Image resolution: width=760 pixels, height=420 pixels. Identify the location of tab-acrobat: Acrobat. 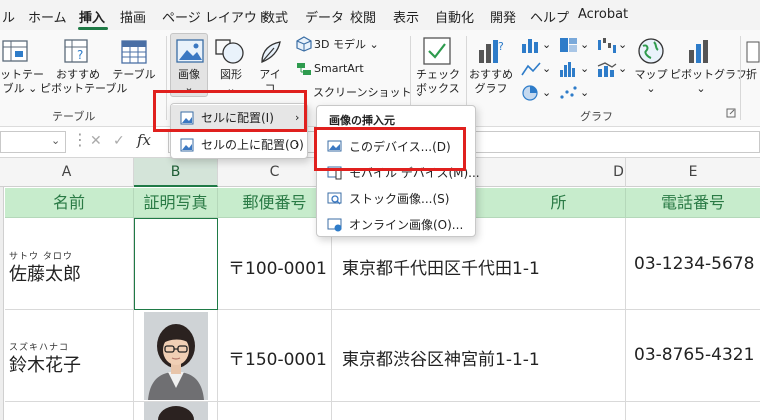
(603, 14).